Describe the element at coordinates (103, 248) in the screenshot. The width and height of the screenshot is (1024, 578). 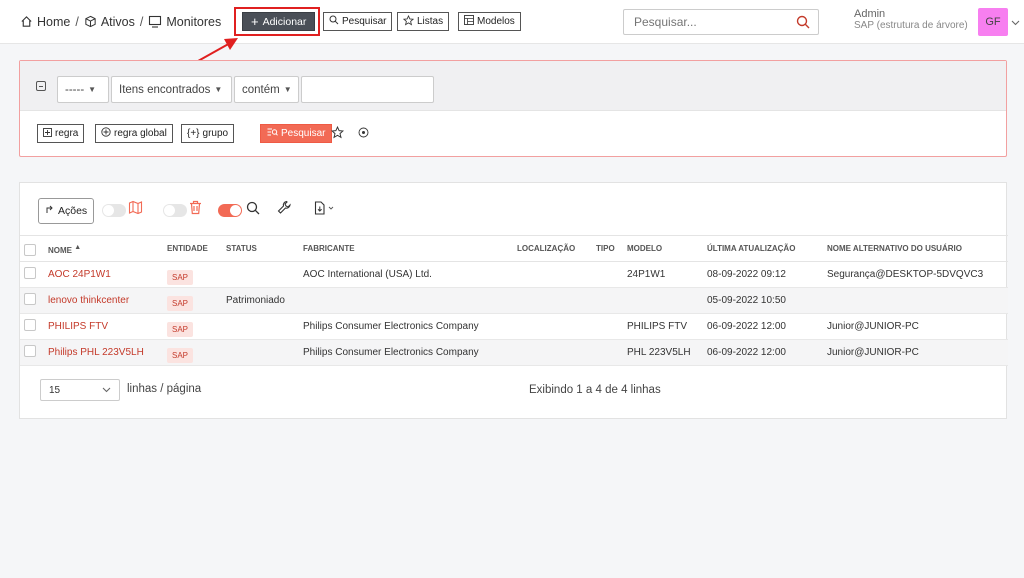
I see `column-header-name: NOME ▲` at that location.